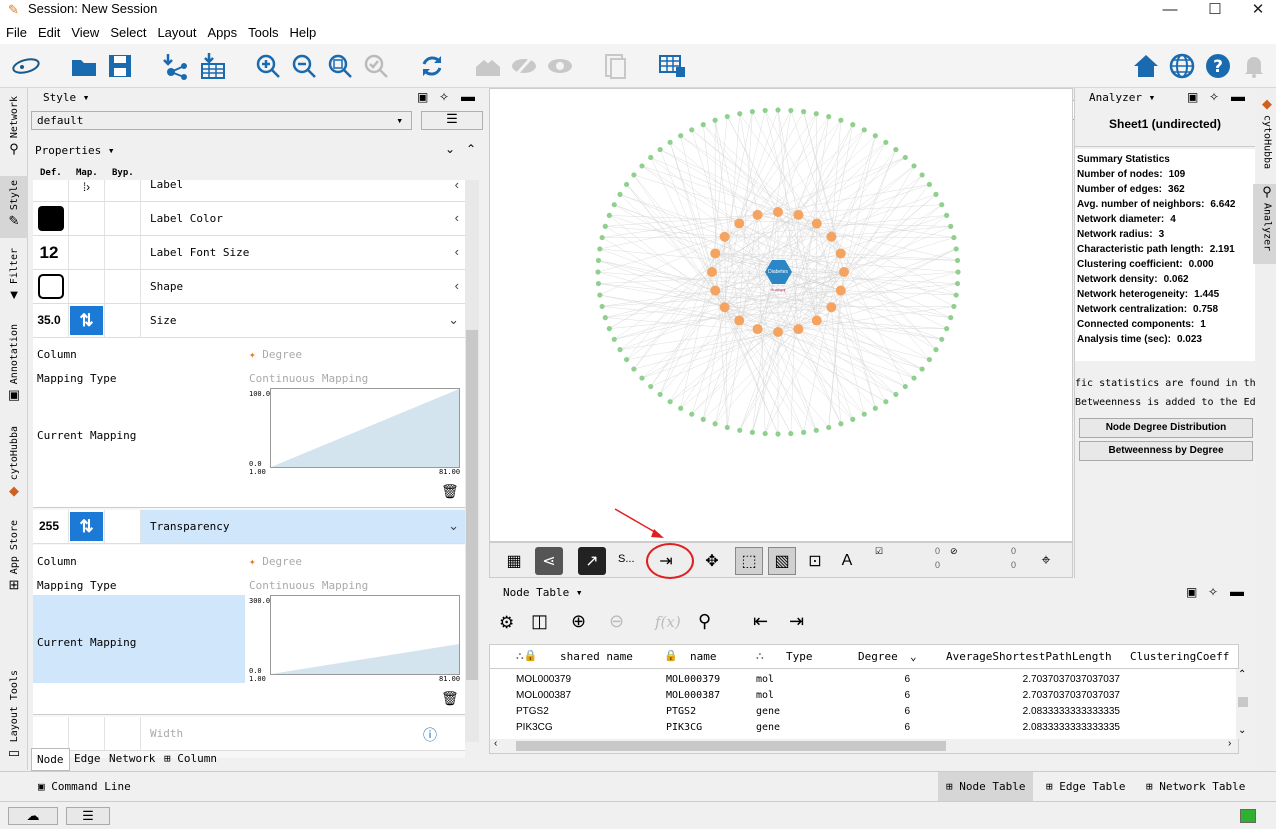  I want to click on color-swatch, so click(51, 218).